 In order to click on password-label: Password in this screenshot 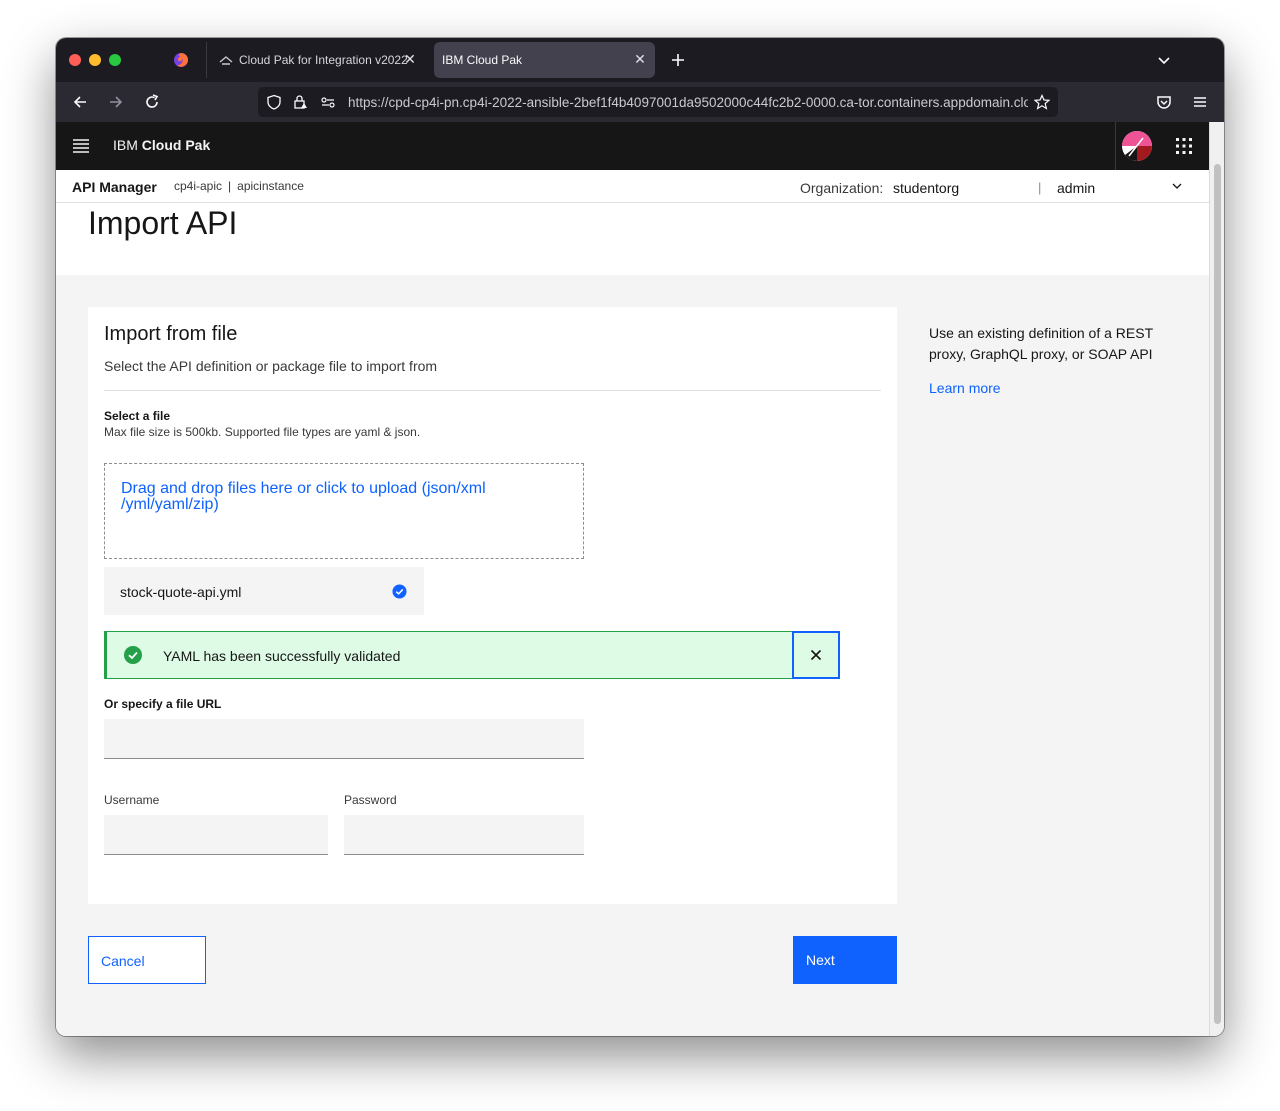, I will do `click(370, 800)`.